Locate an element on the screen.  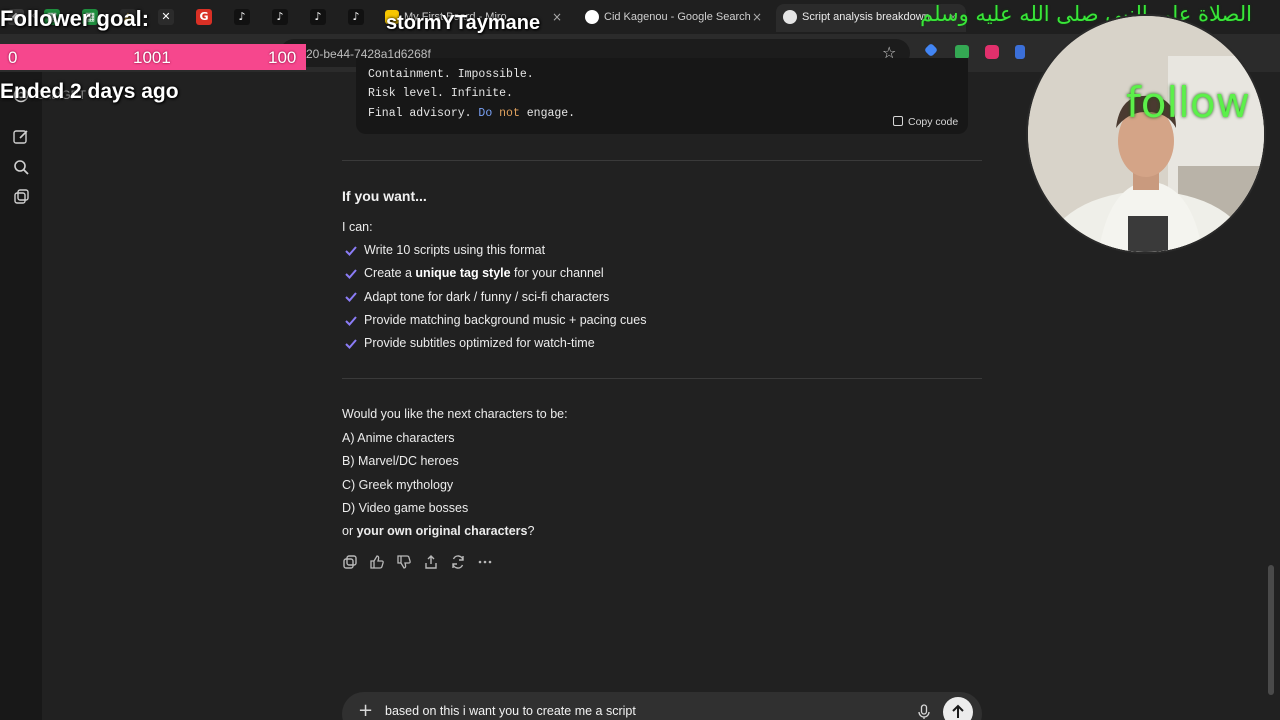
shield-extension-icon is located at coordinates (962, 52).